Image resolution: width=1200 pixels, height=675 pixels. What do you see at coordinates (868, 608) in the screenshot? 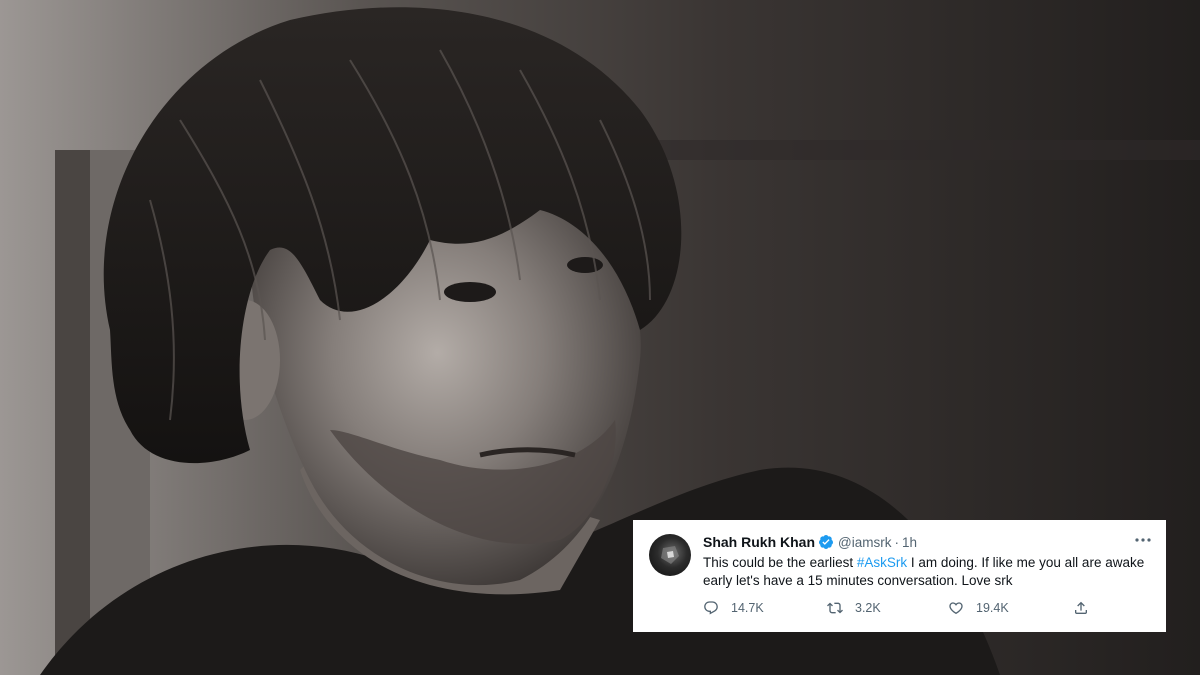
I see `retweet-count: 3.2K` at bounding box center [868, 608].